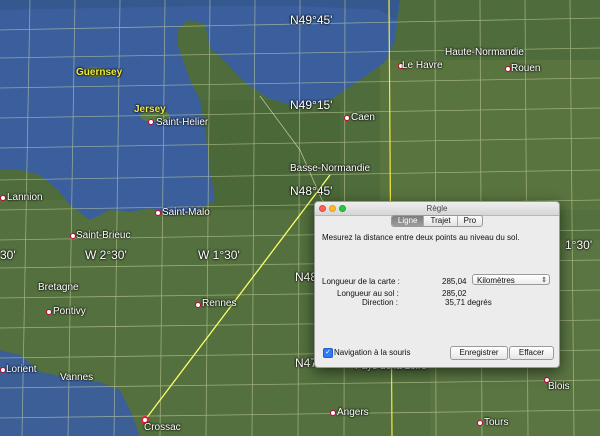  Describe the element at coordinates (496, 280) in the screenshot. I see `unit-select-value: Kilomètres` at that location.